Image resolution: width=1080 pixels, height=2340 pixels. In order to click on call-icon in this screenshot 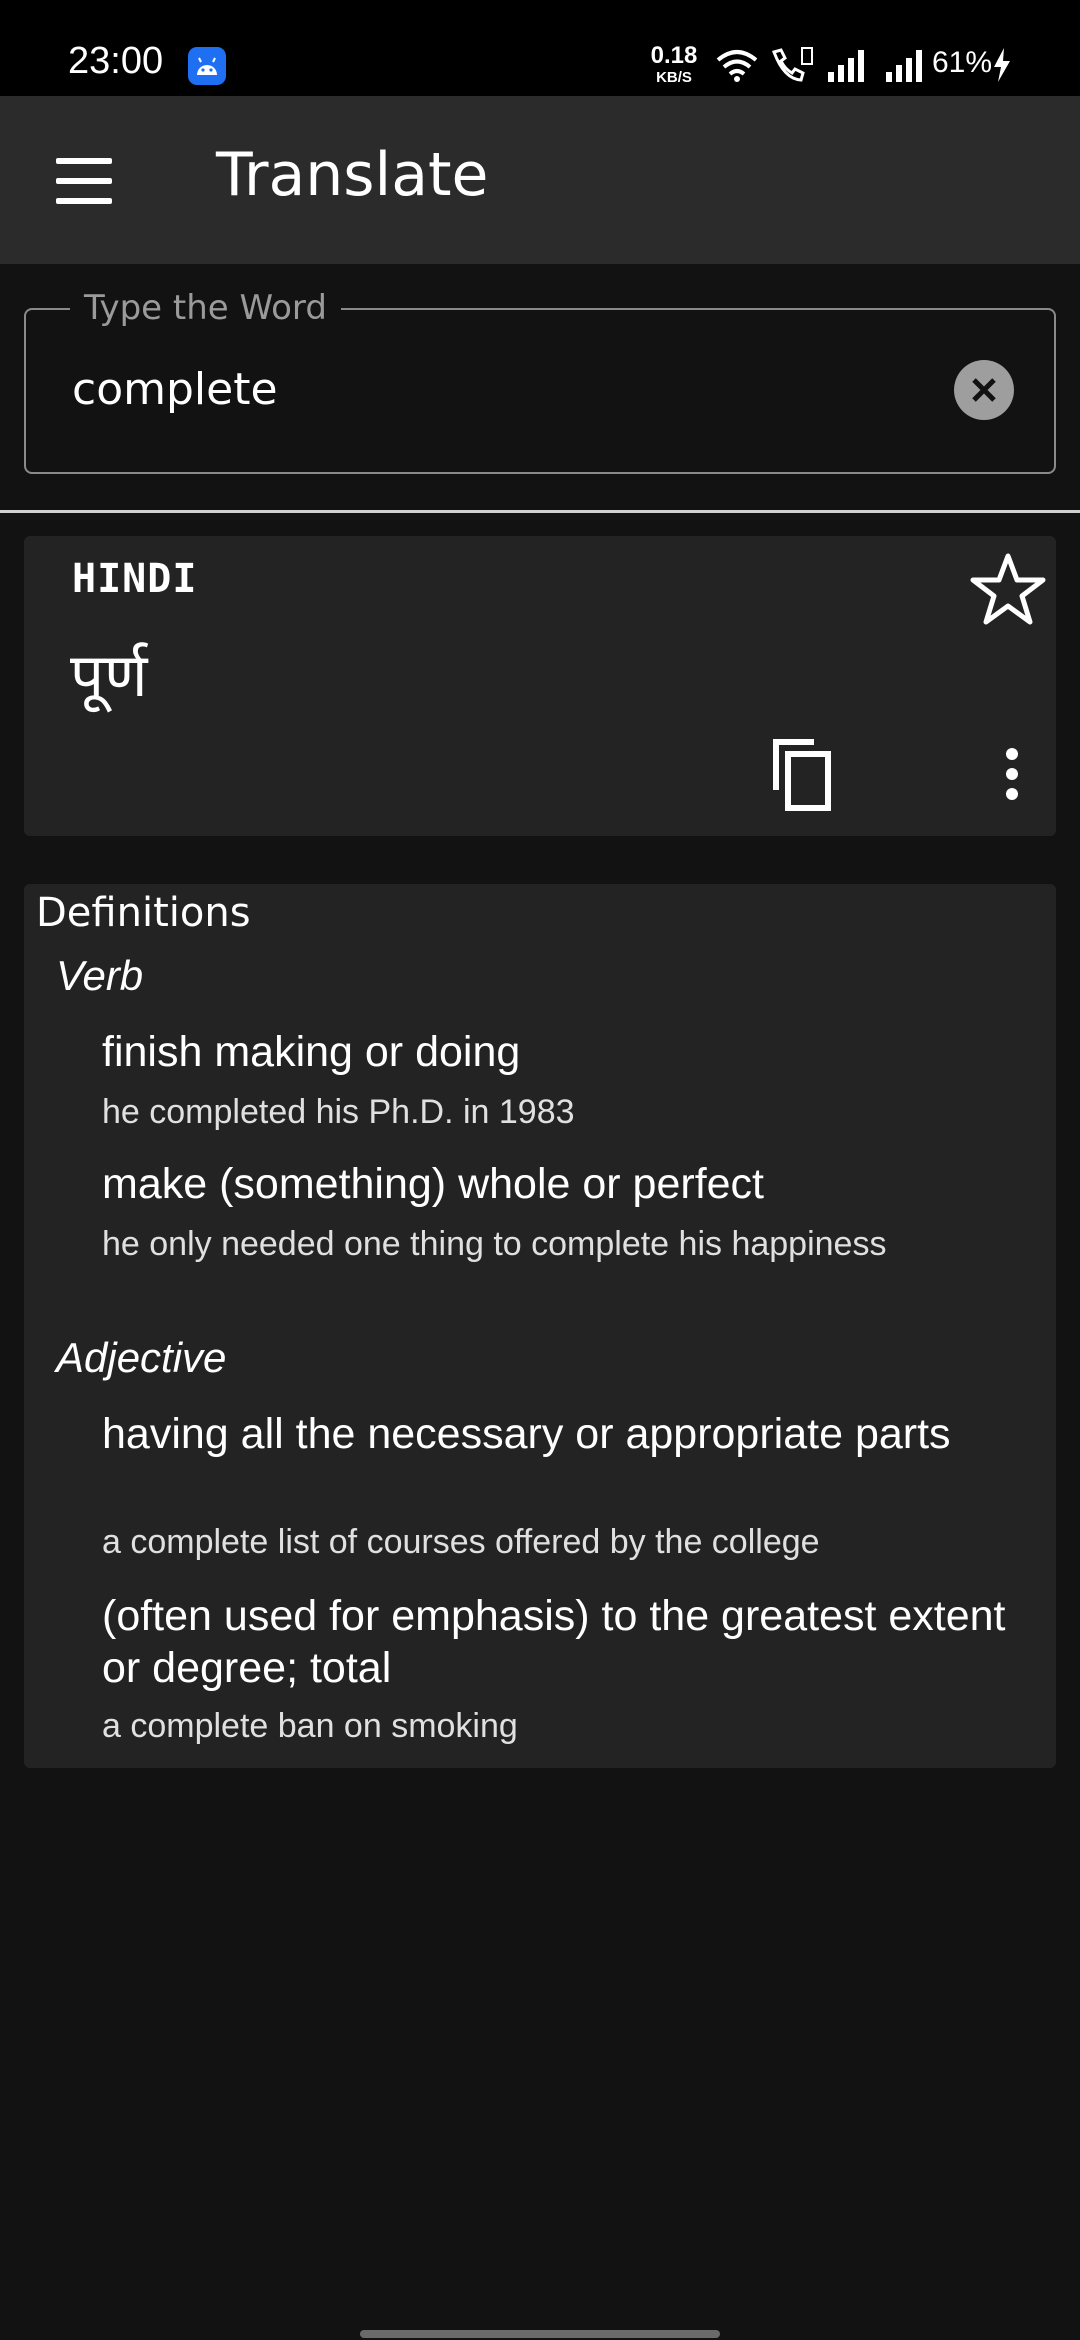, I will do `click(791, 66)`.